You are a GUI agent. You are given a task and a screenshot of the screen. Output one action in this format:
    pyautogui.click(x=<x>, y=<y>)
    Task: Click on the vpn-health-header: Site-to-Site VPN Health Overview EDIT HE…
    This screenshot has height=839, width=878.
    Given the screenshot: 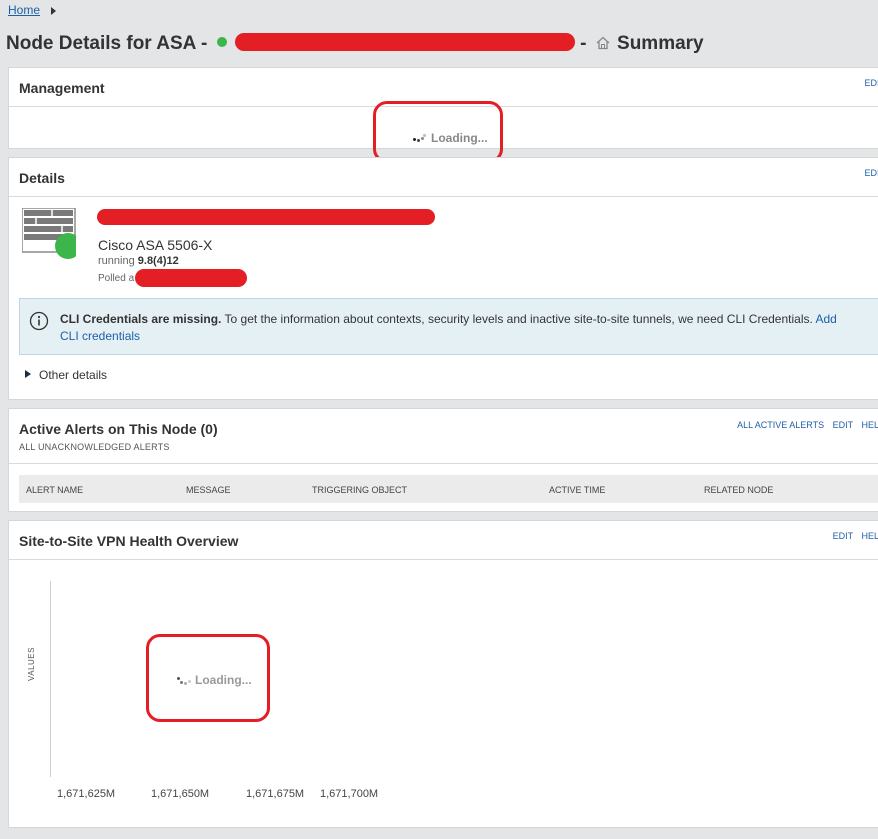 What is the action you would take?
    pyautogui.click(x=443, y=540)
    